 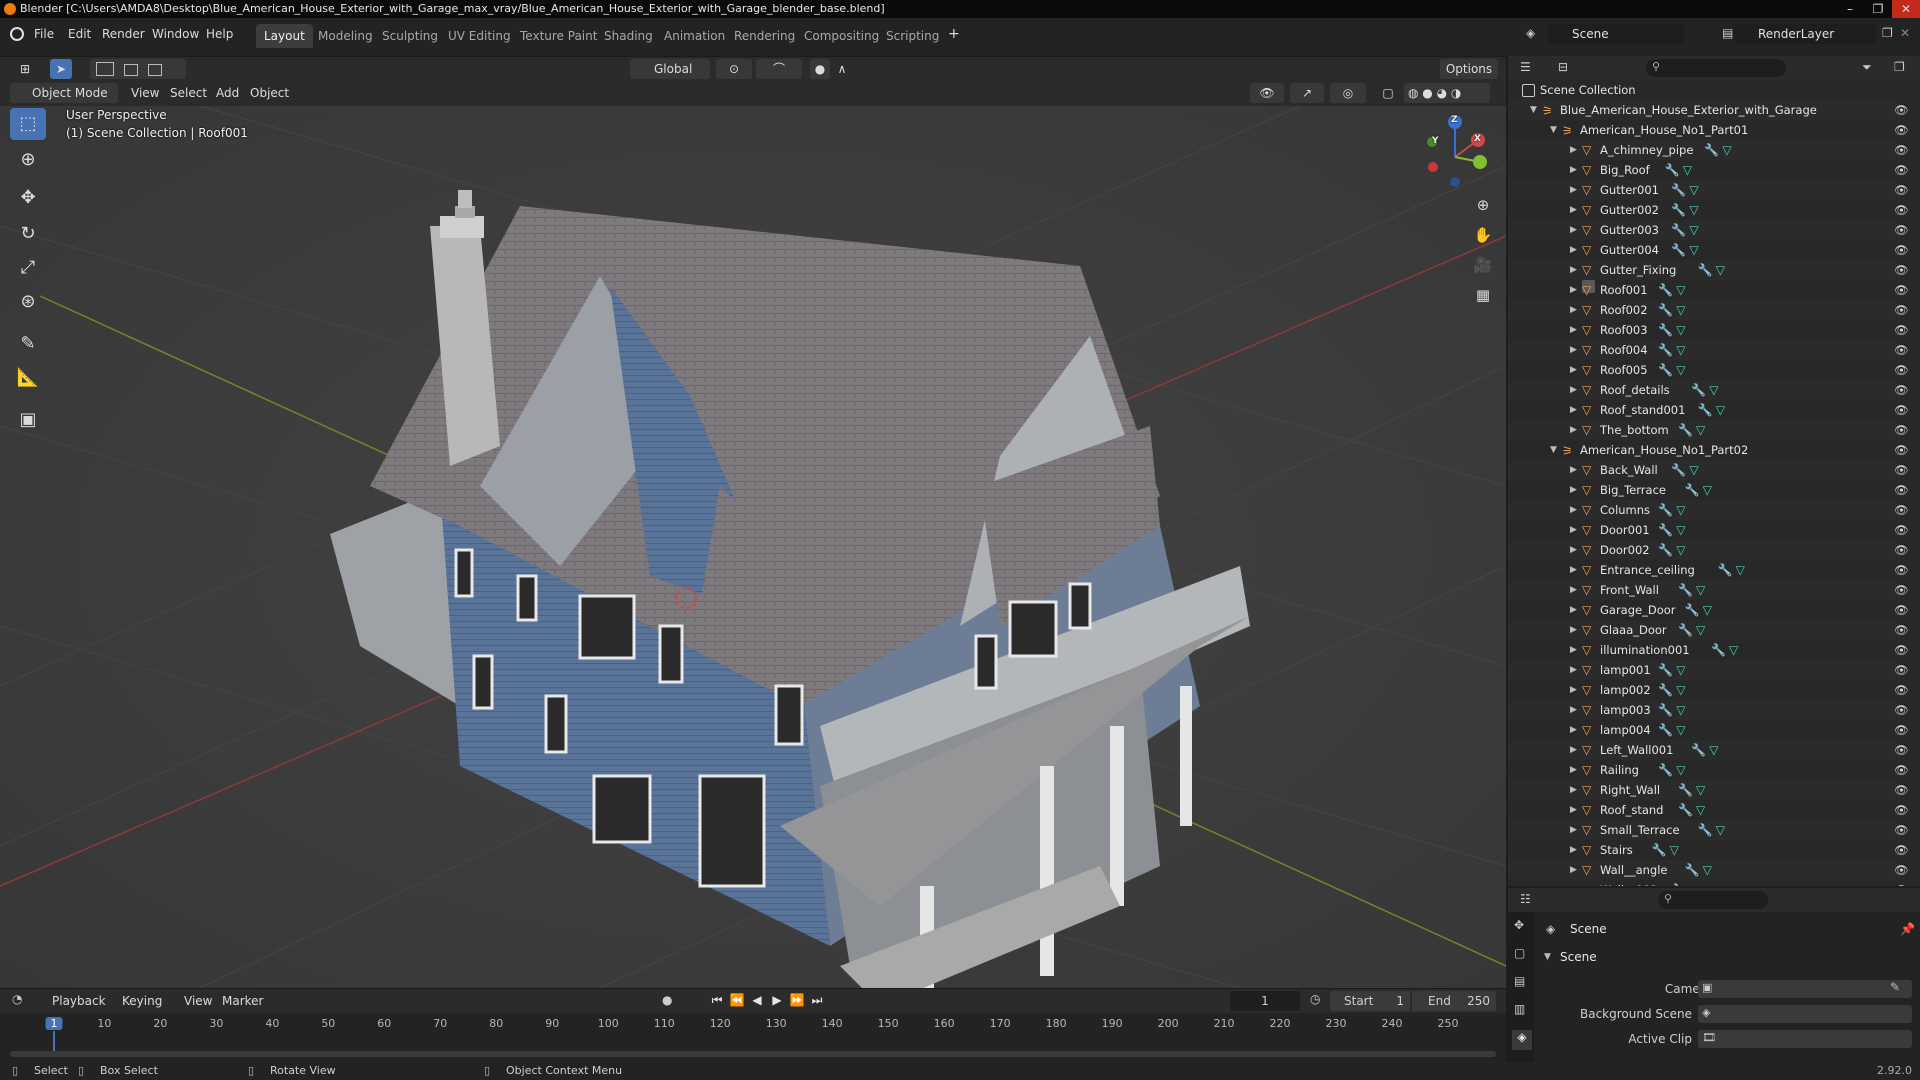 What do you see at coordinates (1708, 450) in the screenshot?
I see `outliner-group: ▼ ⚞ American_House_No1_Part02 👁` at bounding box center [1708, 450].